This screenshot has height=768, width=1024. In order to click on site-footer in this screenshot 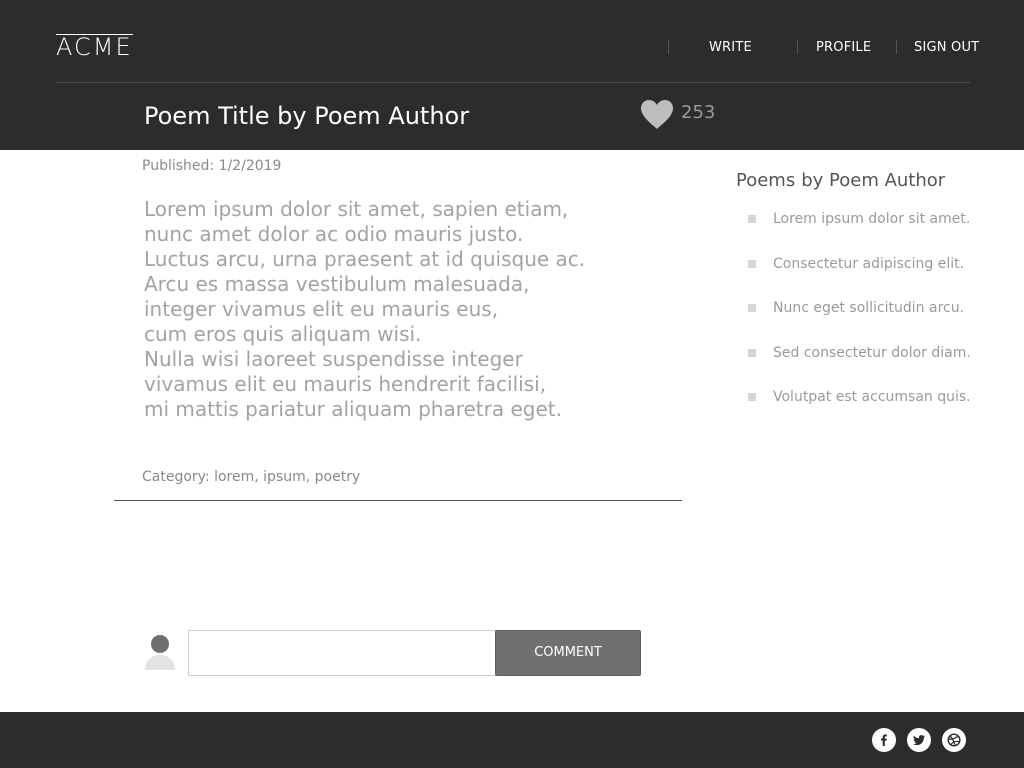, I will do `click(512, 740)`.